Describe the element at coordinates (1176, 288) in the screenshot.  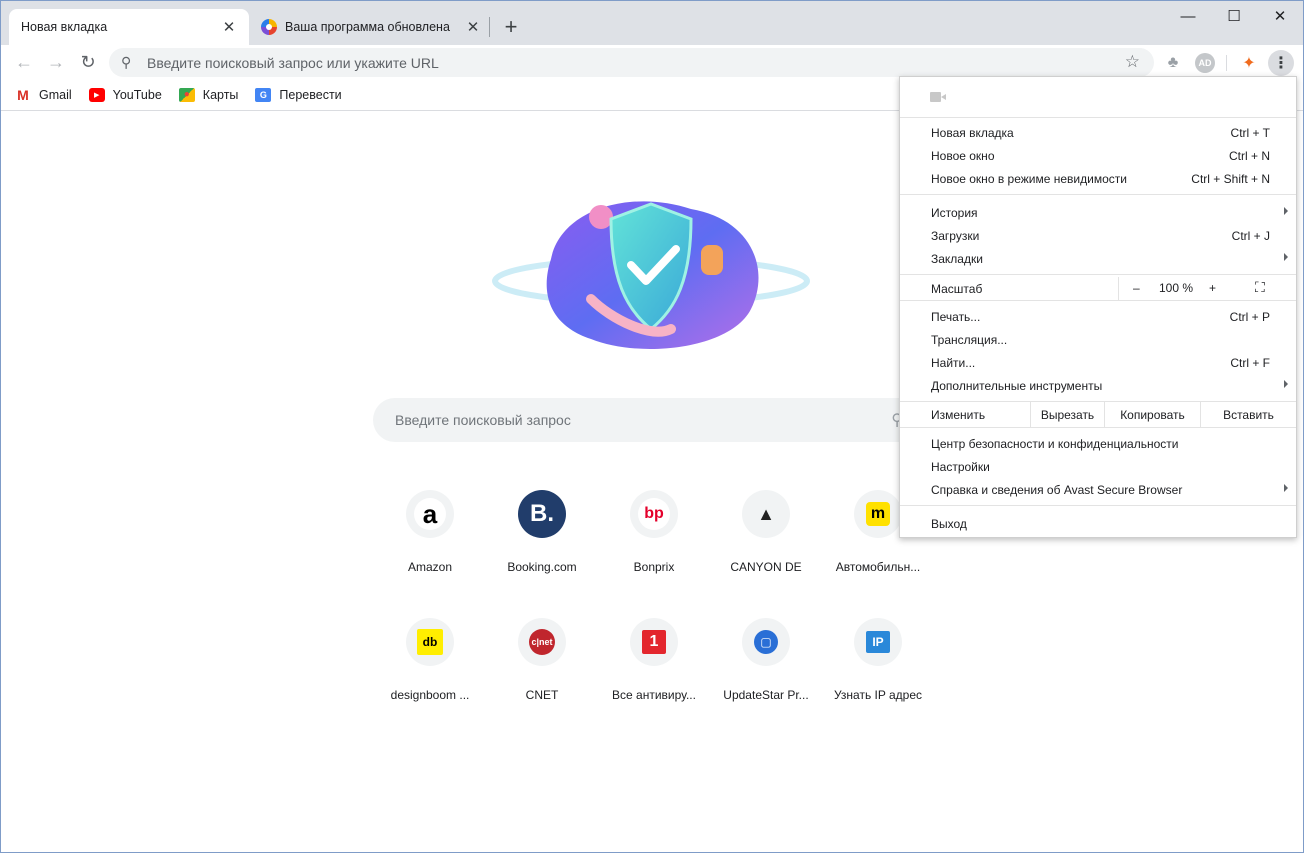
I see `zoom-level: 100 %` at that location.